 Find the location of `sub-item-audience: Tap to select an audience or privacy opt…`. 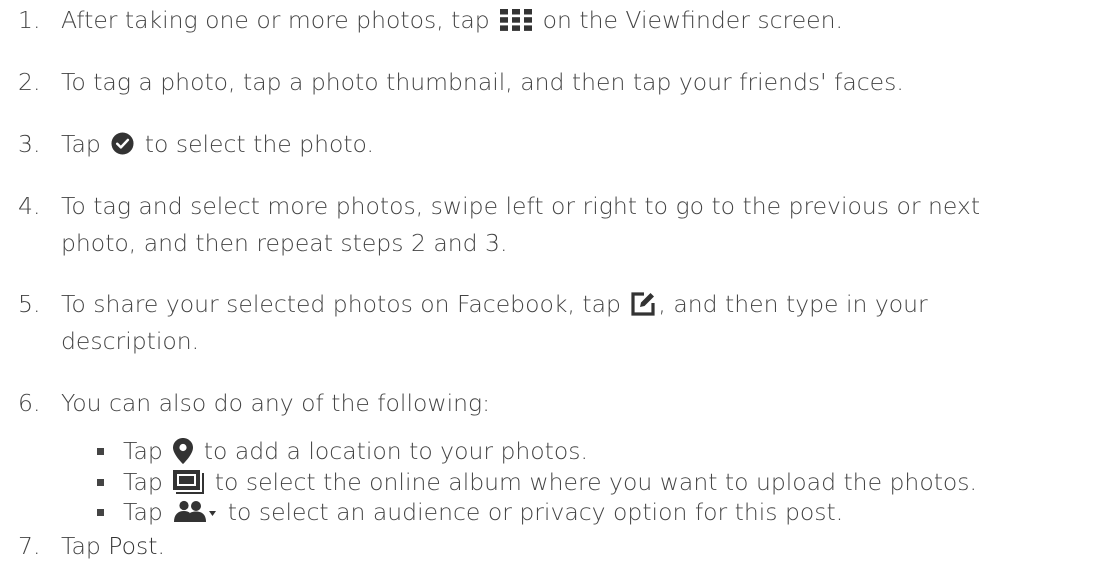

sub-item-audience: Tap to select an audience or privacy opt… is located at coordinates (483, 512).